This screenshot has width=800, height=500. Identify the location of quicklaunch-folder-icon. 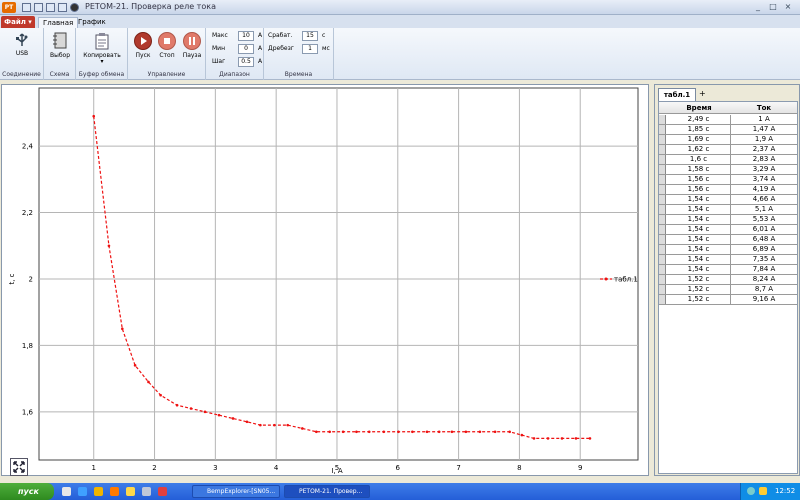
(98, 491).